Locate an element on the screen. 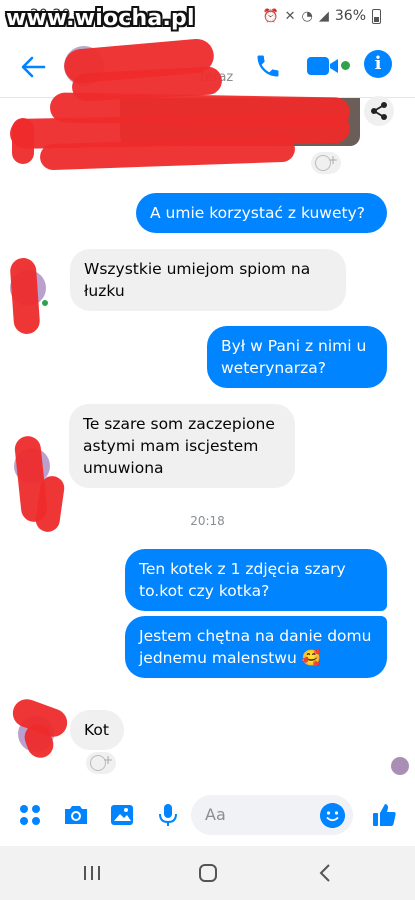 The height and width of the screenshot is (900, 415). back-arrow-icon is located at coordinates (33, 67).